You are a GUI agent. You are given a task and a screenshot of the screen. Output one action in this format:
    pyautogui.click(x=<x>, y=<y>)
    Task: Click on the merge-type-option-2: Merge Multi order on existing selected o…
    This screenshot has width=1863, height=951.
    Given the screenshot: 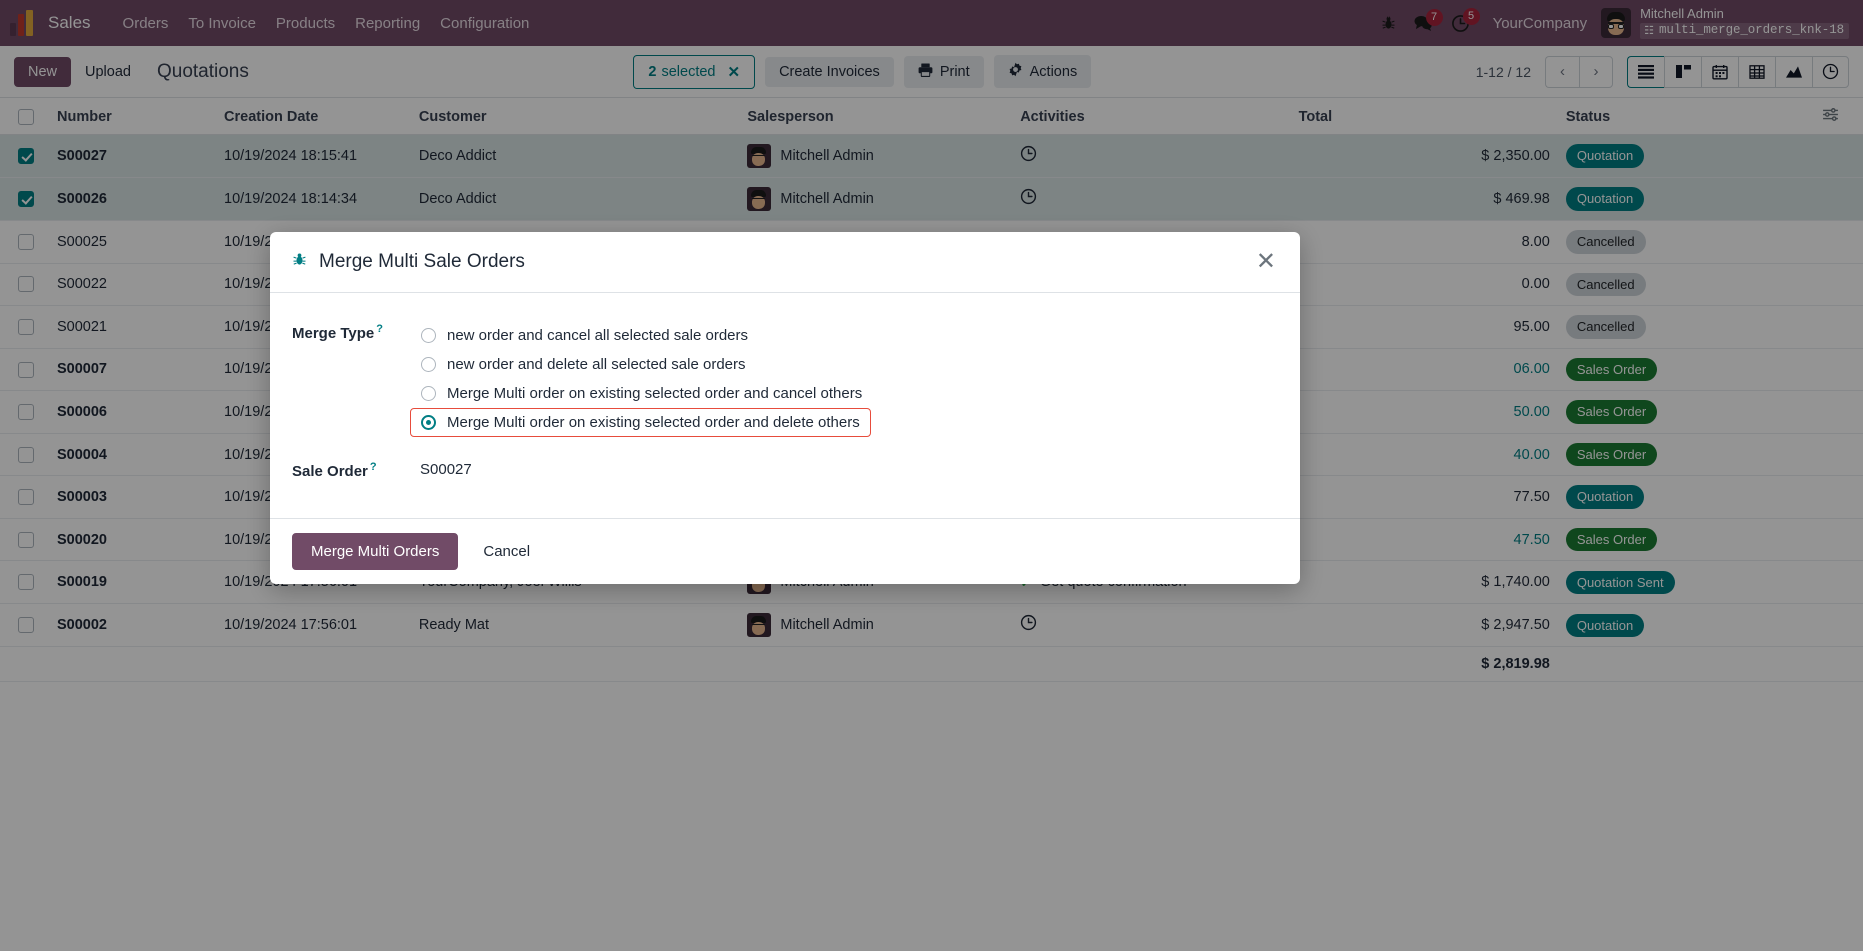 What is the action you would take?
    pyautogui.click(x=640, y=393)
    